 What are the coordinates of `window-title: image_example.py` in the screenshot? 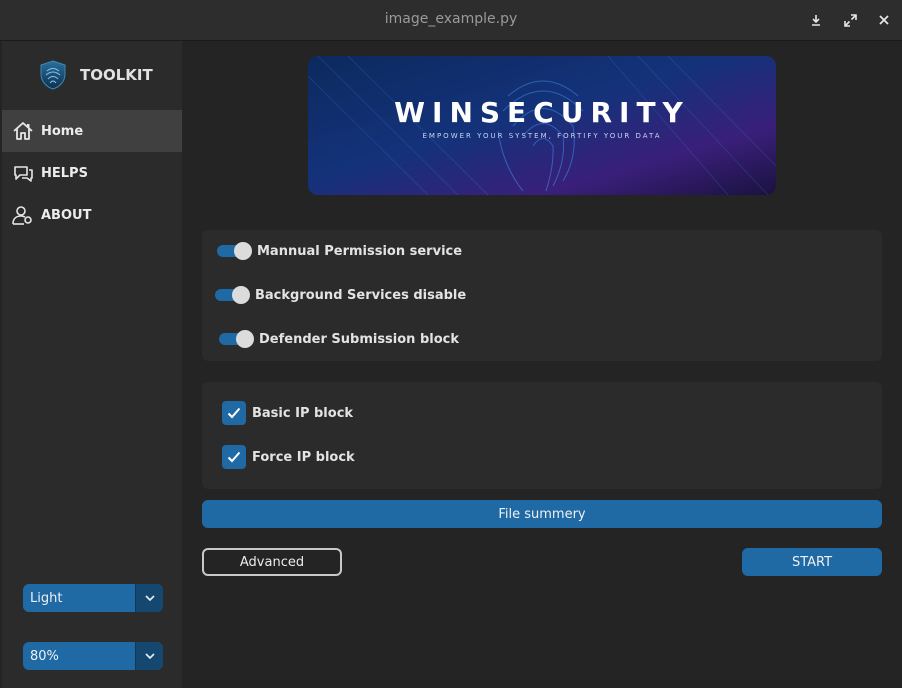 It's located at (451, 19).